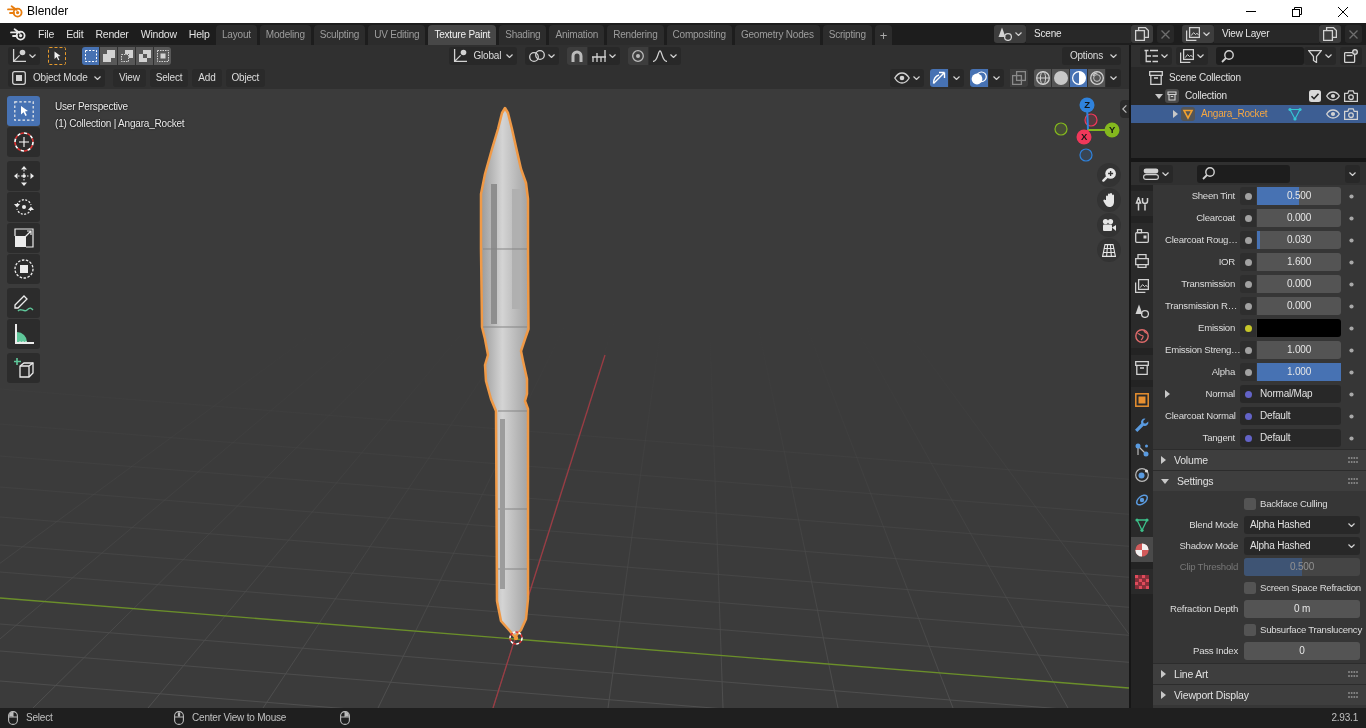 The width and height of the screenshot is (1366, 728). What do you see at coordinates (339, 35) in the screenshot?
I see `workspace-tab: Sculpting` at bounding box center [339, 35].